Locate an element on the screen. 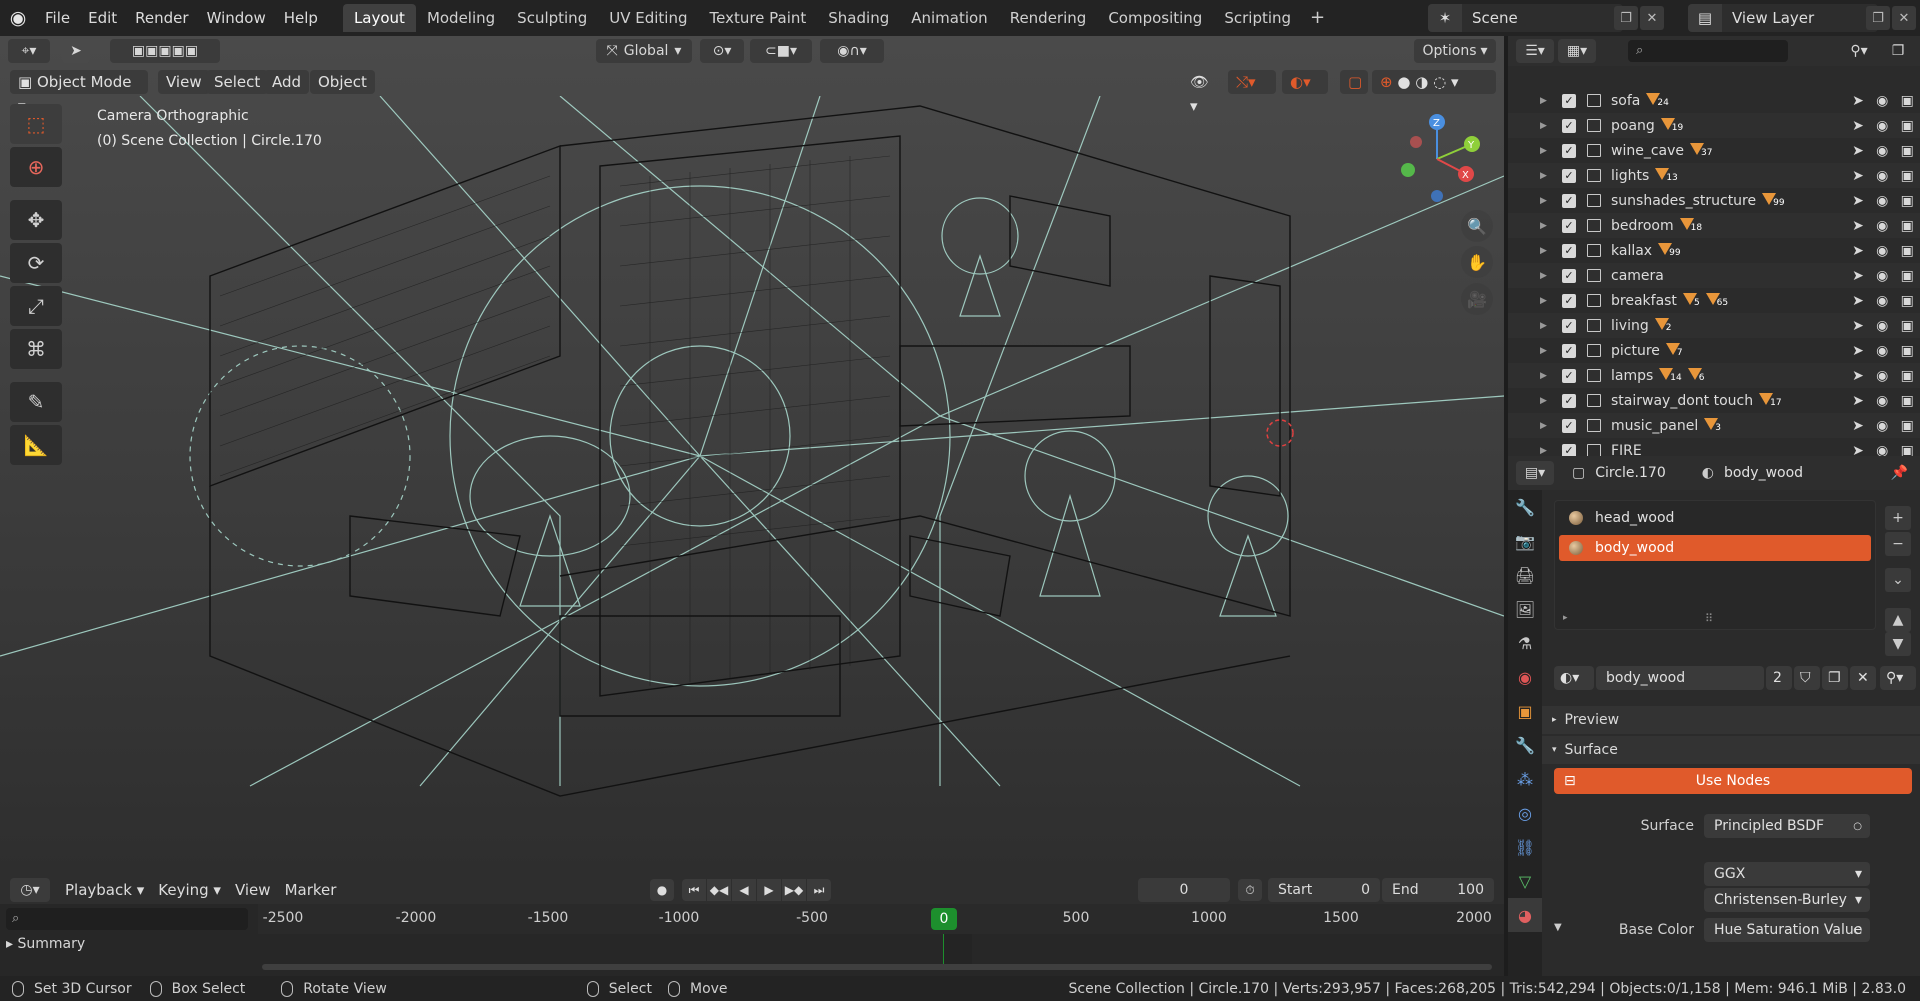  tab-rendering: Rendering is located at coordinates (1048, 18).